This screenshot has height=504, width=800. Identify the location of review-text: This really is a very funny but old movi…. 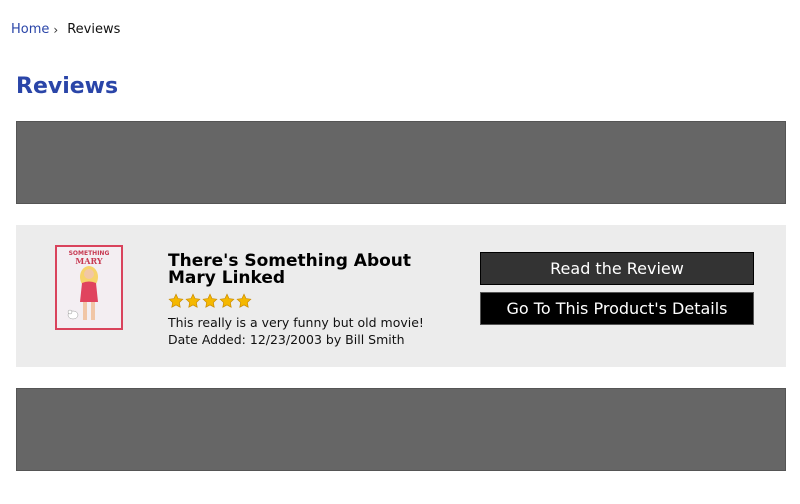
(296, 322).